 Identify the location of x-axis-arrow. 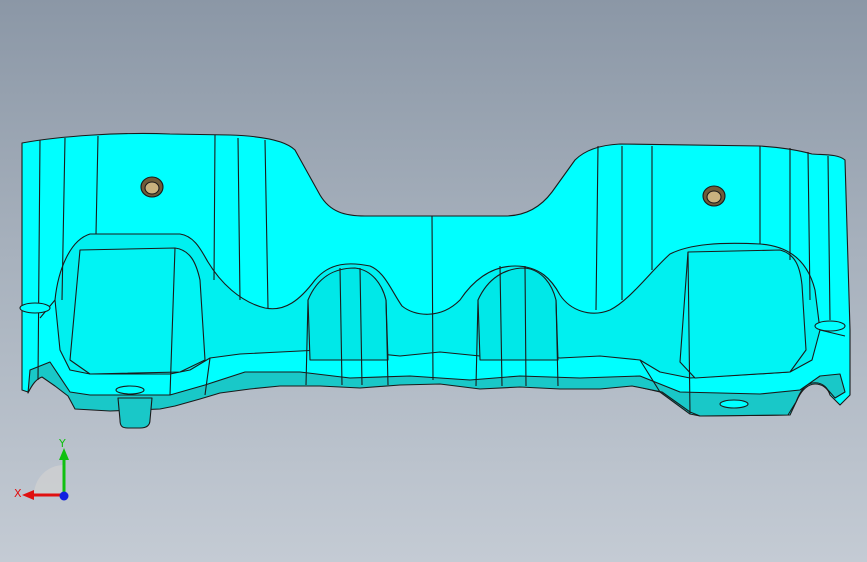
(28, 495).